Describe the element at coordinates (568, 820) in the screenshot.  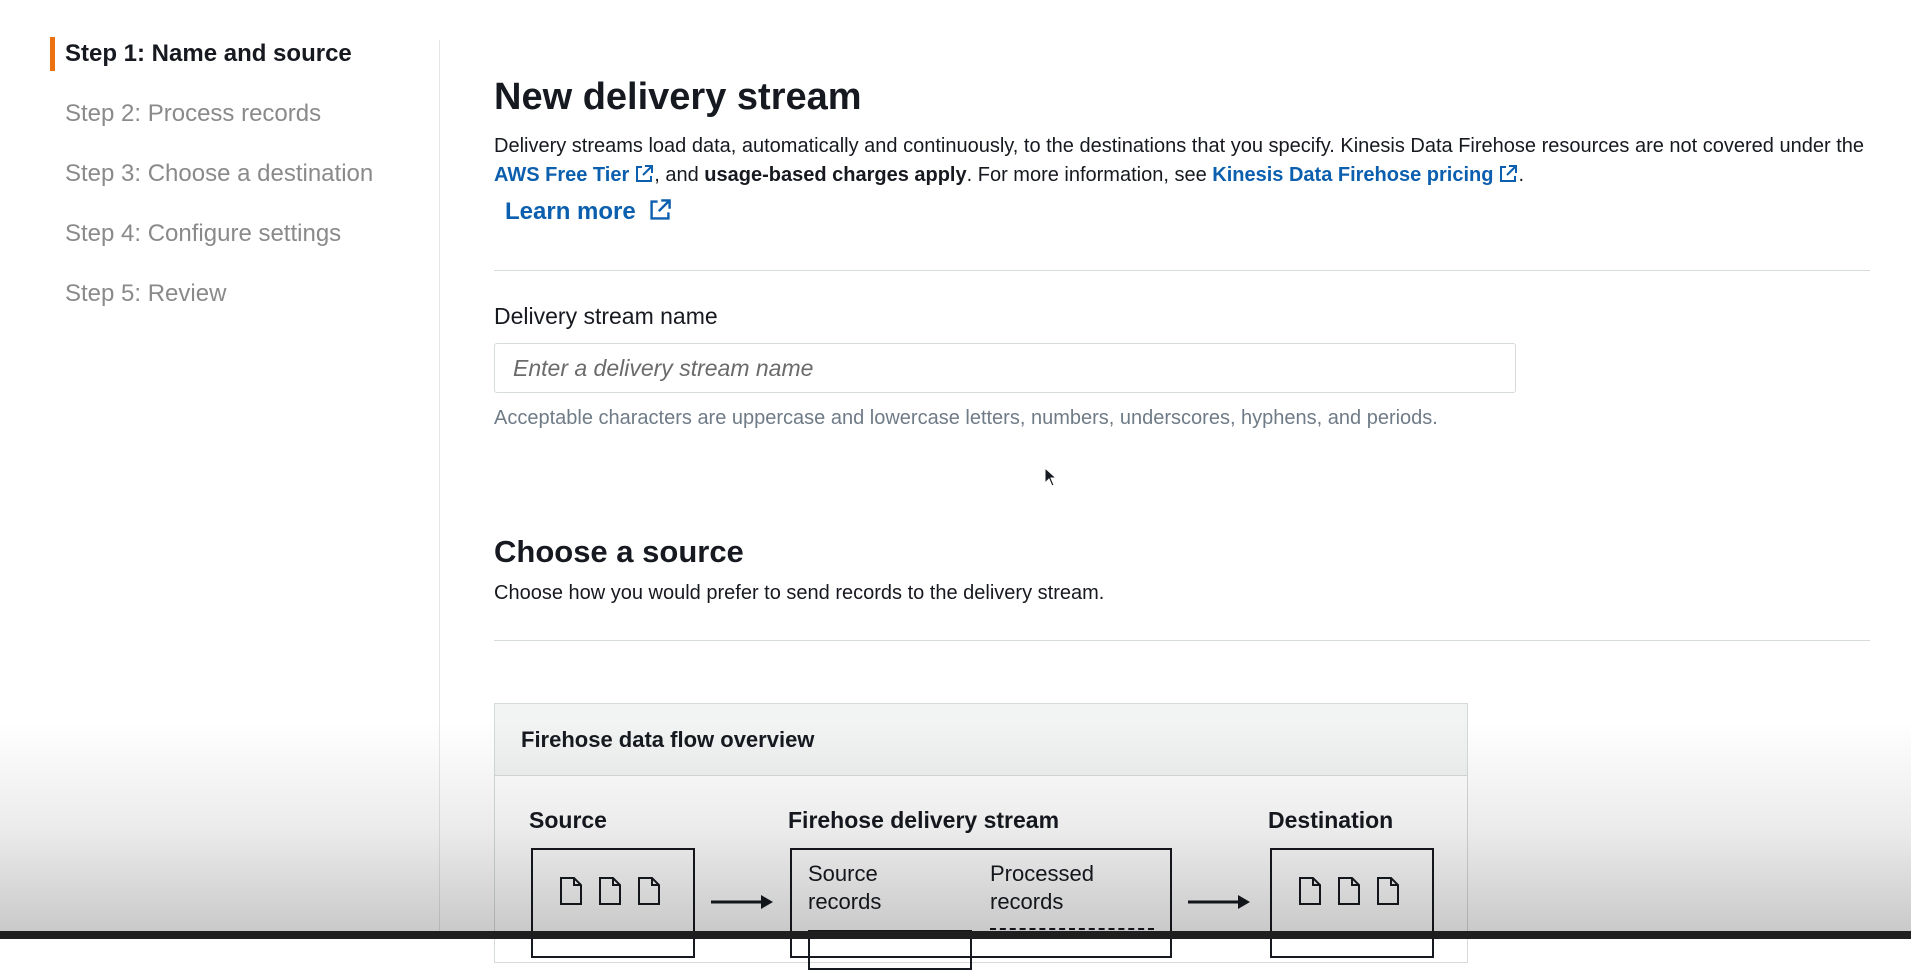
I see `source-column-title: Source` at that location.